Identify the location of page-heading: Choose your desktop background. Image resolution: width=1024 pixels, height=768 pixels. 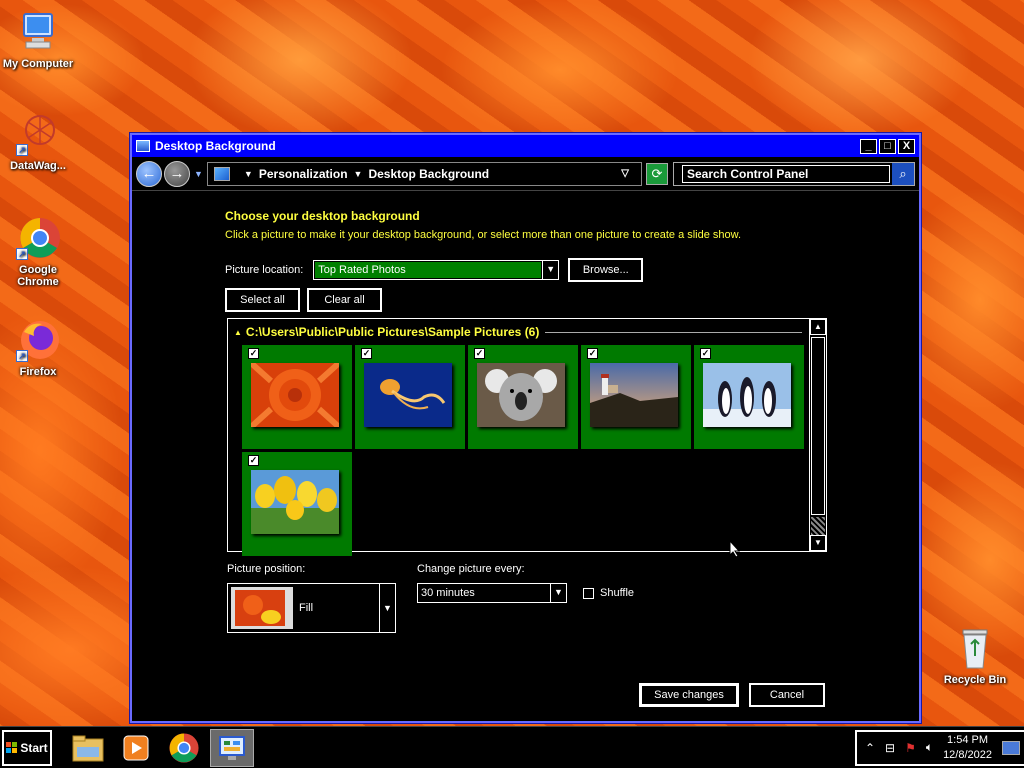
(322, 216).